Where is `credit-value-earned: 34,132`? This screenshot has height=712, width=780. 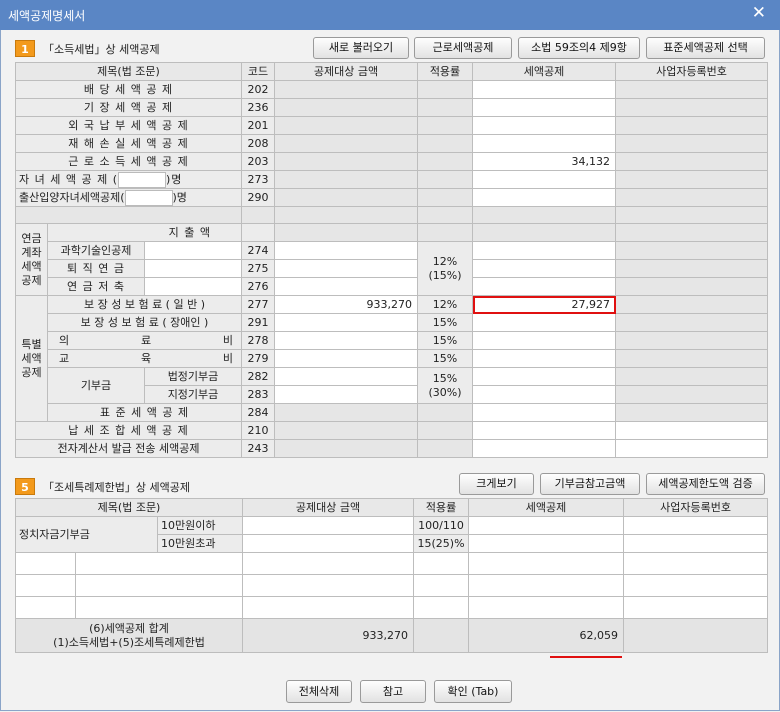
credit-value-earned: 34,132 is located at coordinates (544, 161).